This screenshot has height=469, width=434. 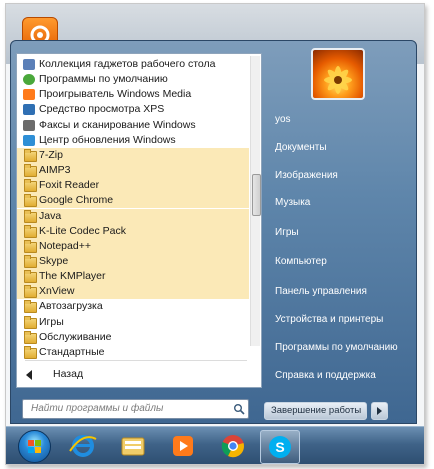 I want to click on program-item: Notepad++, so click(x=133, y=246).